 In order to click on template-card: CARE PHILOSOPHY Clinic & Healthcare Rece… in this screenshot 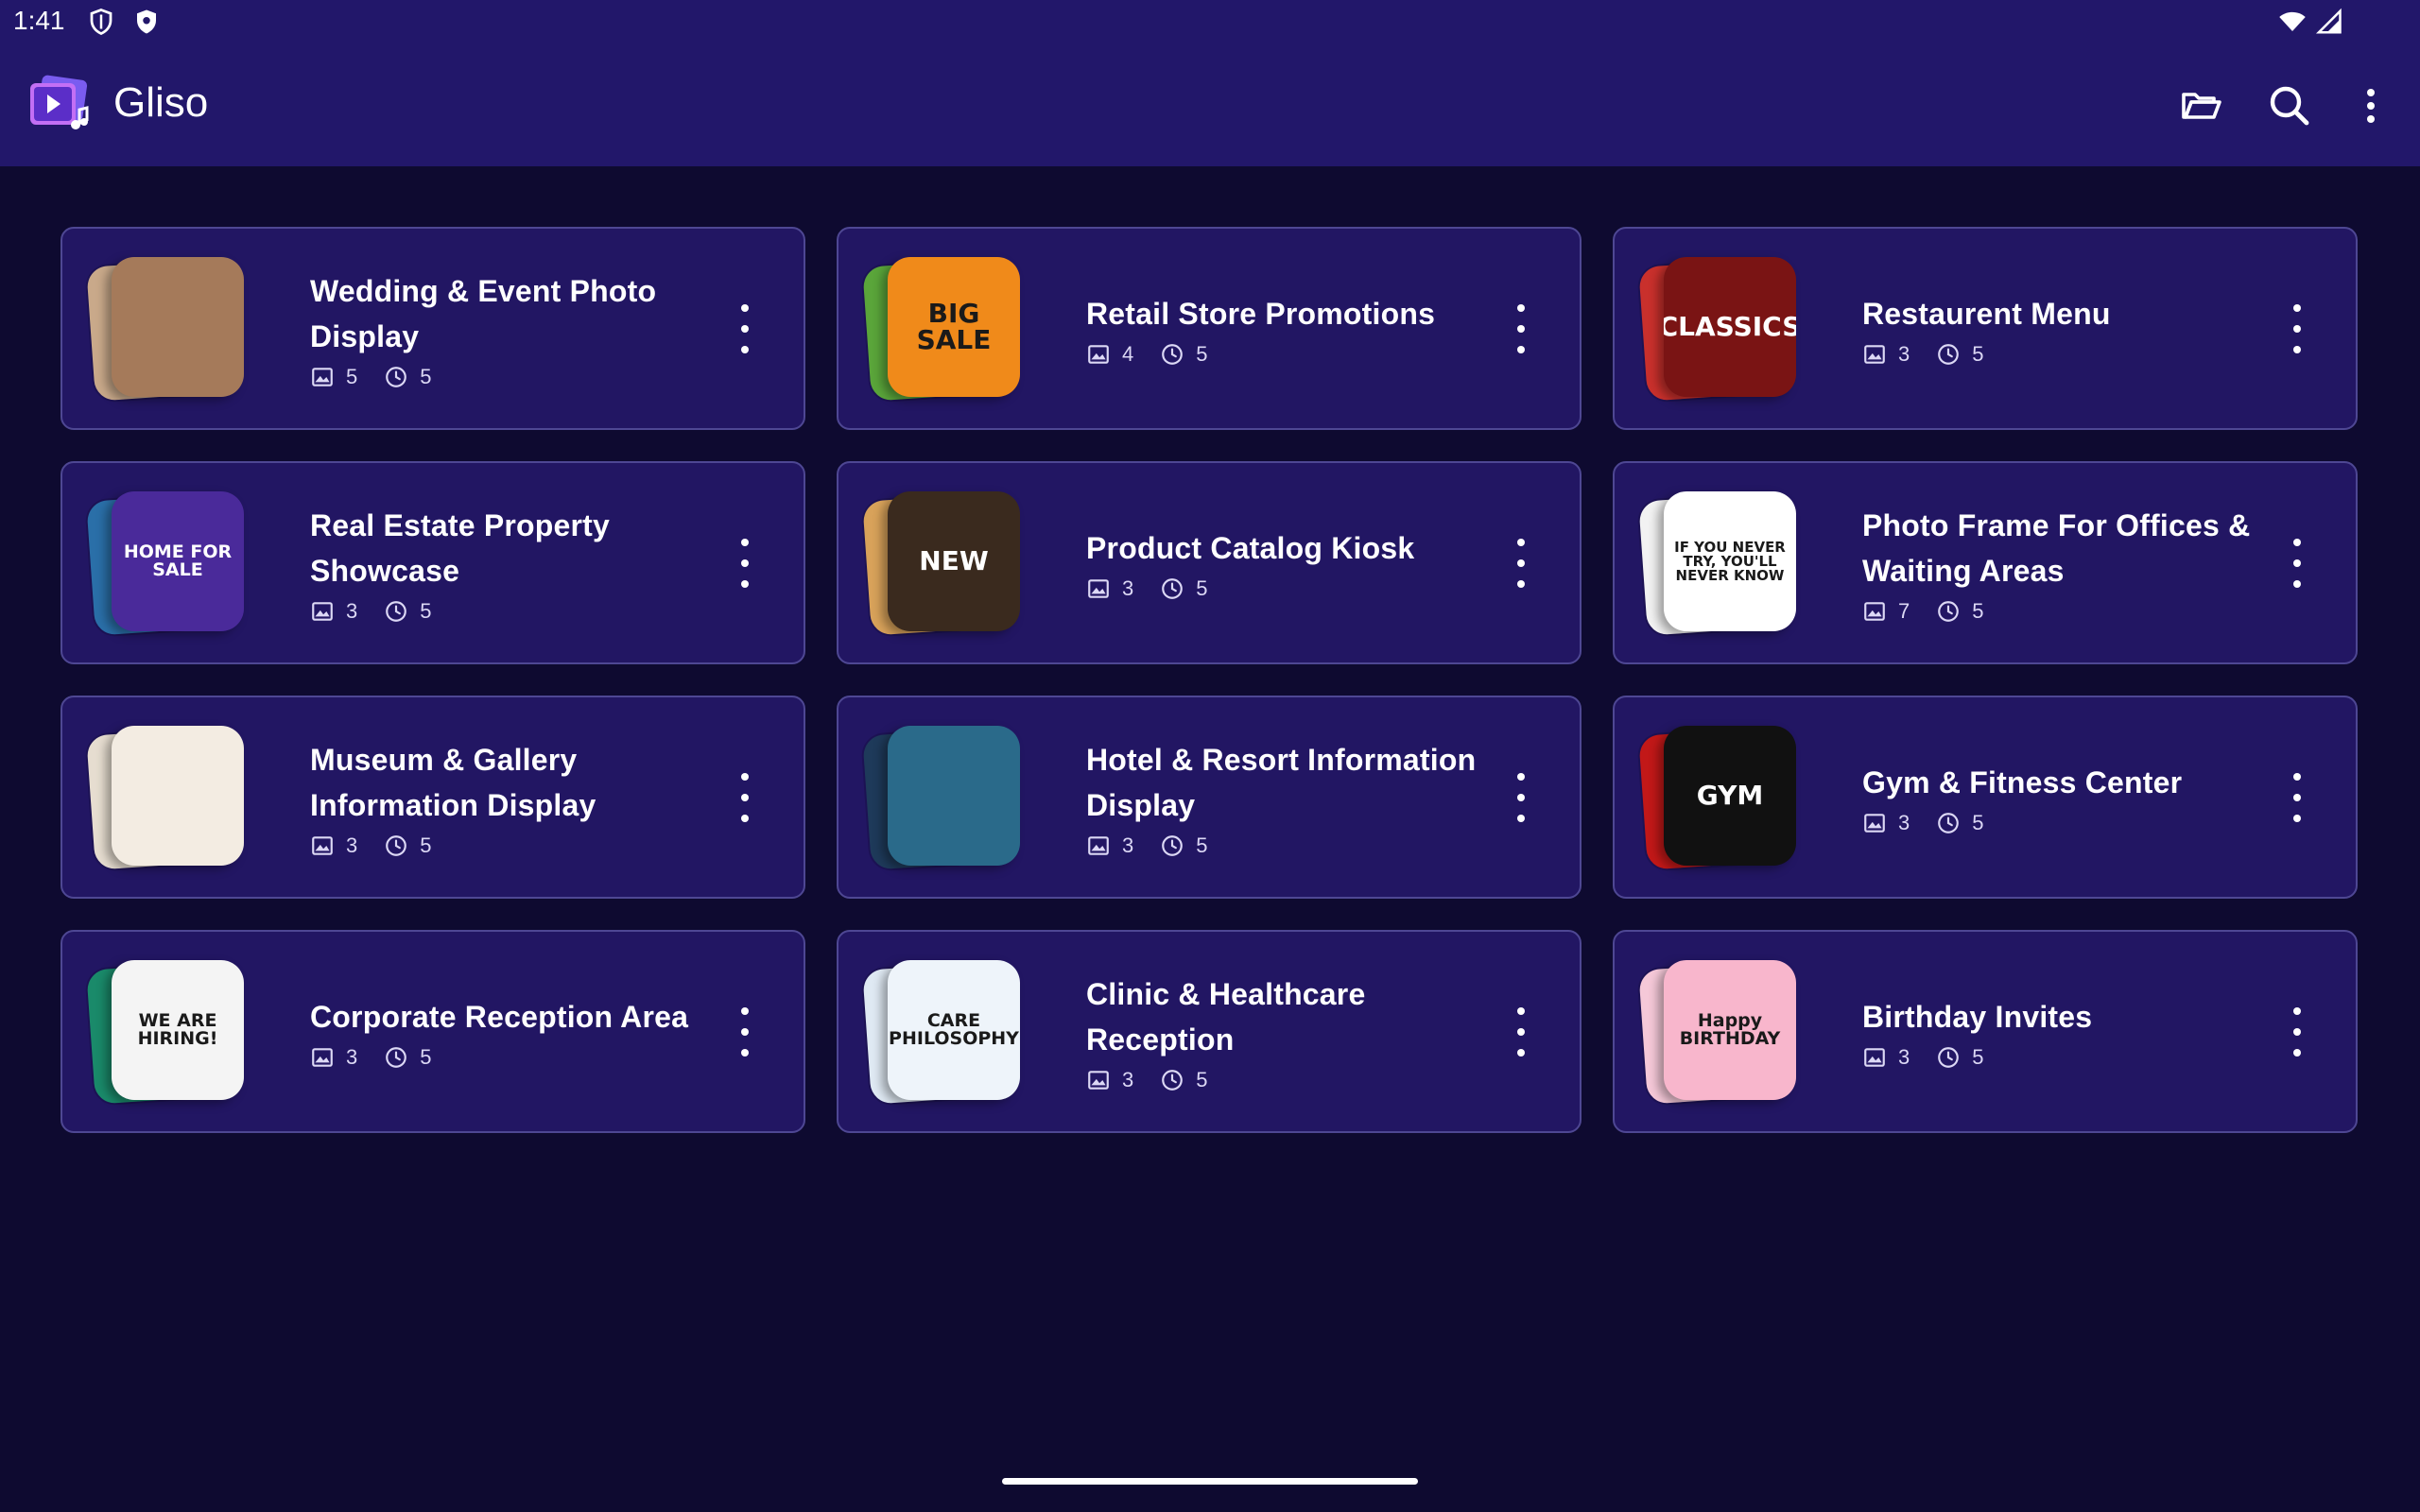, I will do `click(1210, 1031)`.